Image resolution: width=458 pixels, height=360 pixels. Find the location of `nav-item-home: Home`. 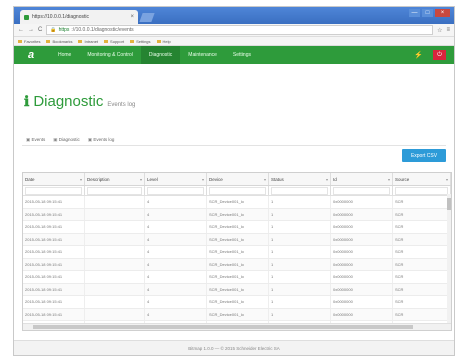

nav-item-home: Home is located at coordinates (64, 55).